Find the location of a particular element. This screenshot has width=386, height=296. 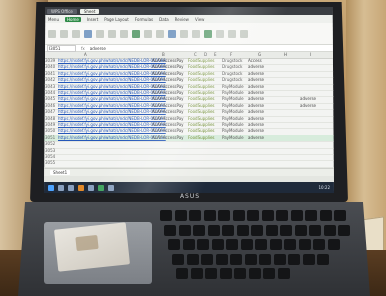

row-number: 3052 is located at coordinates (50, 144).